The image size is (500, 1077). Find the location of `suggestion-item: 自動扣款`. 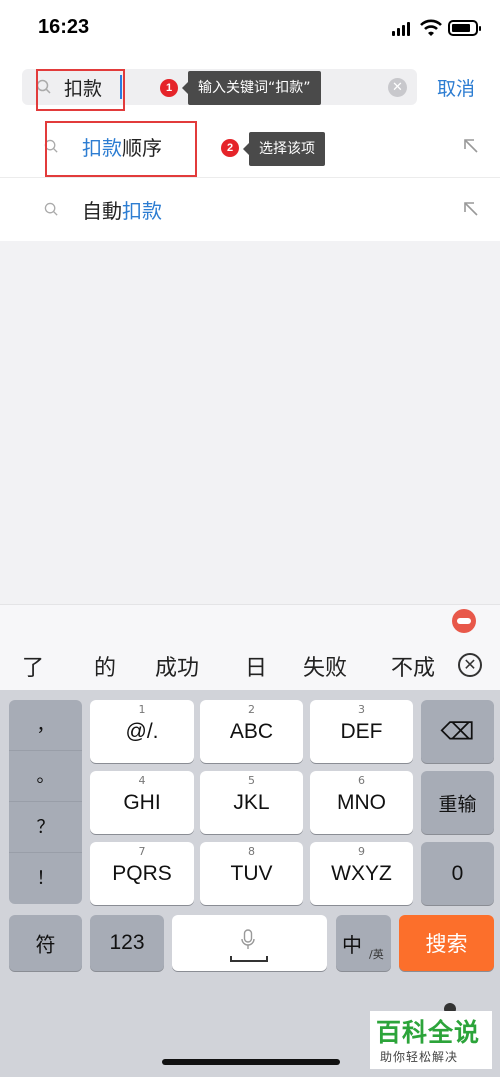

suggestion-item: 自動扣款 is located at coordinates (250, 209).